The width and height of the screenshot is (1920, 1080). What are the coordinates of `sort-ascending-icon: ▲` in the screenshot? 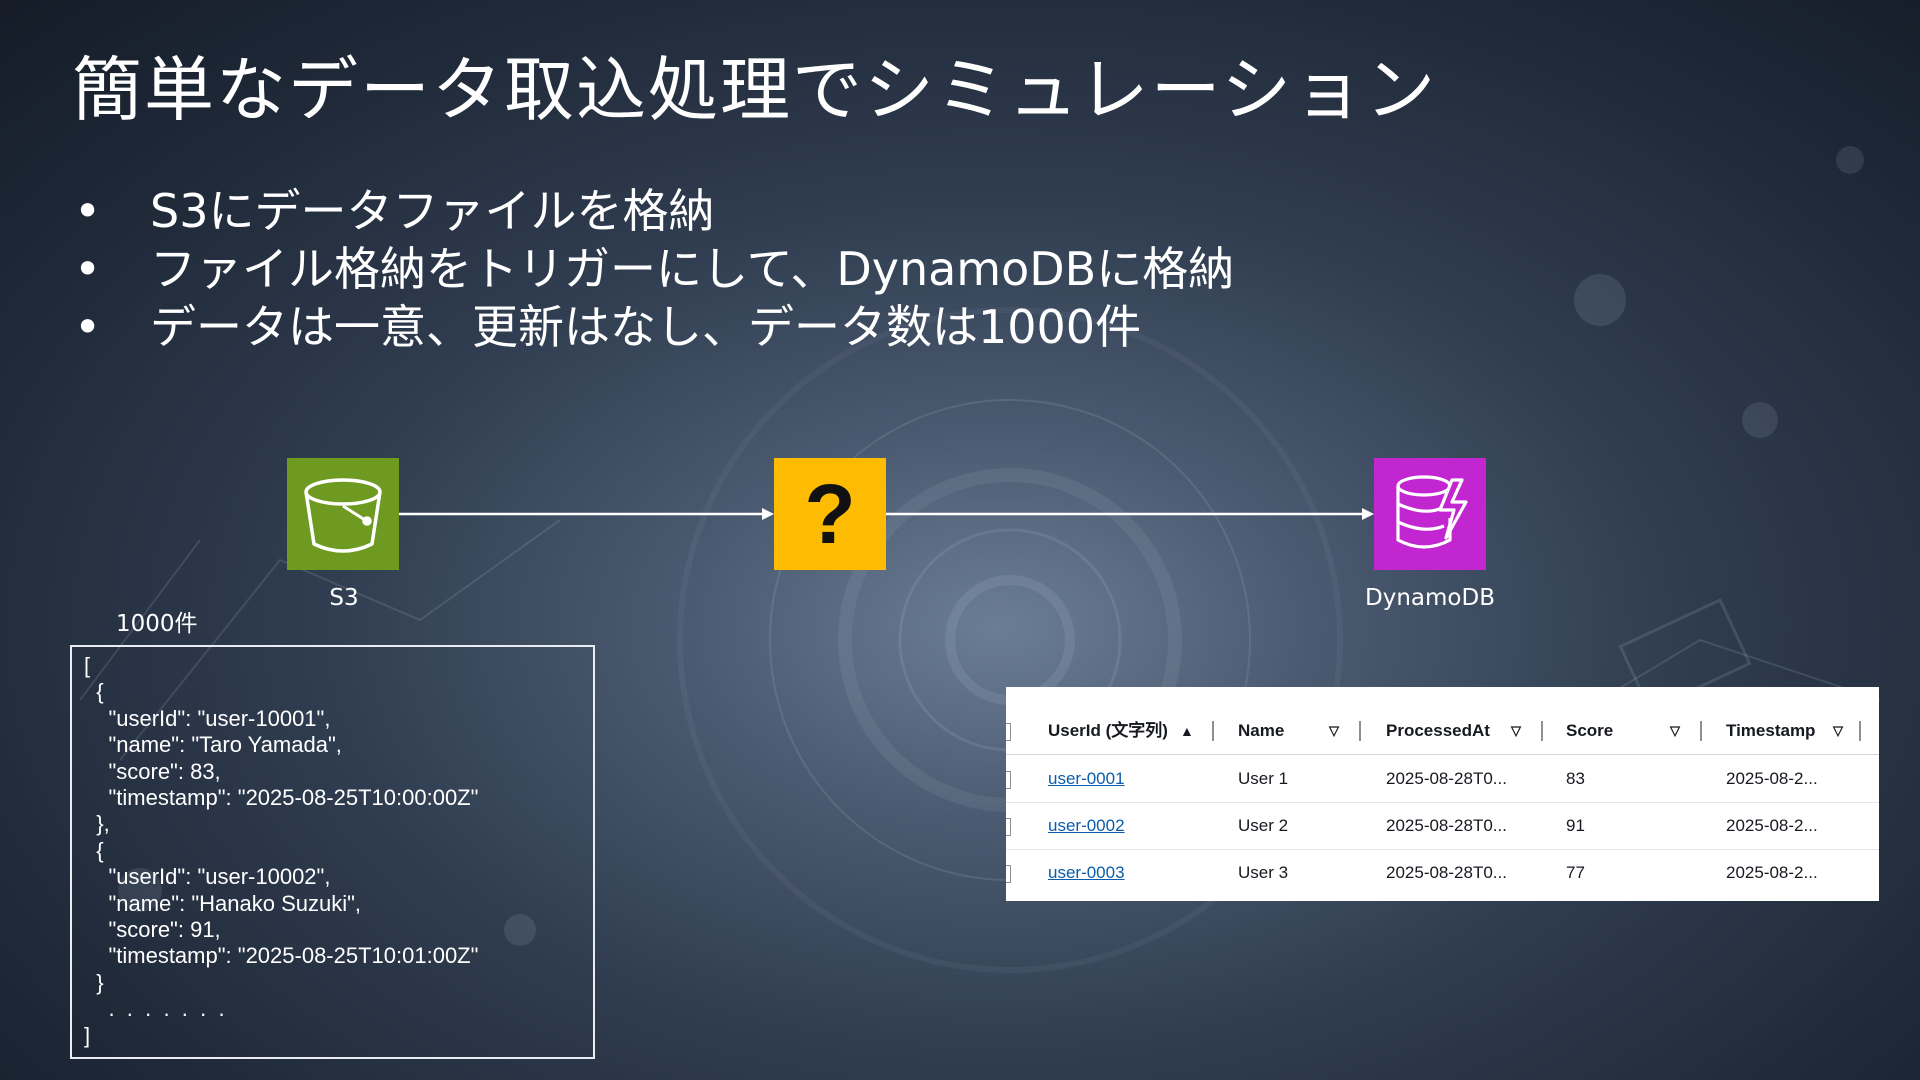 It's located at (1187, 731).